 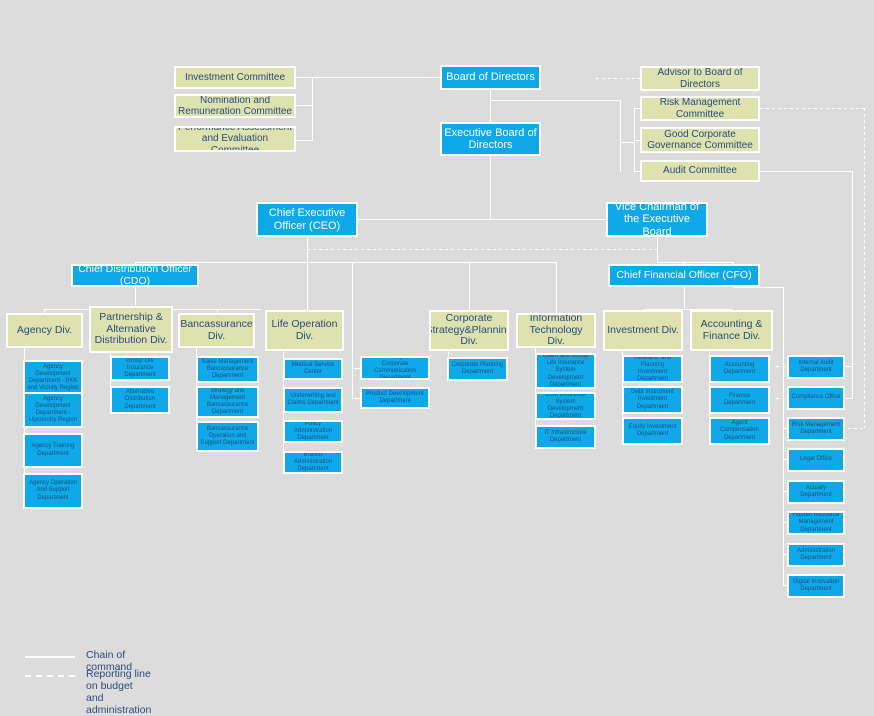 What do you see at coordinates (376, 77) in the screenshot?
I see `line-bod-left-bus` at bounding box center [376, 77].